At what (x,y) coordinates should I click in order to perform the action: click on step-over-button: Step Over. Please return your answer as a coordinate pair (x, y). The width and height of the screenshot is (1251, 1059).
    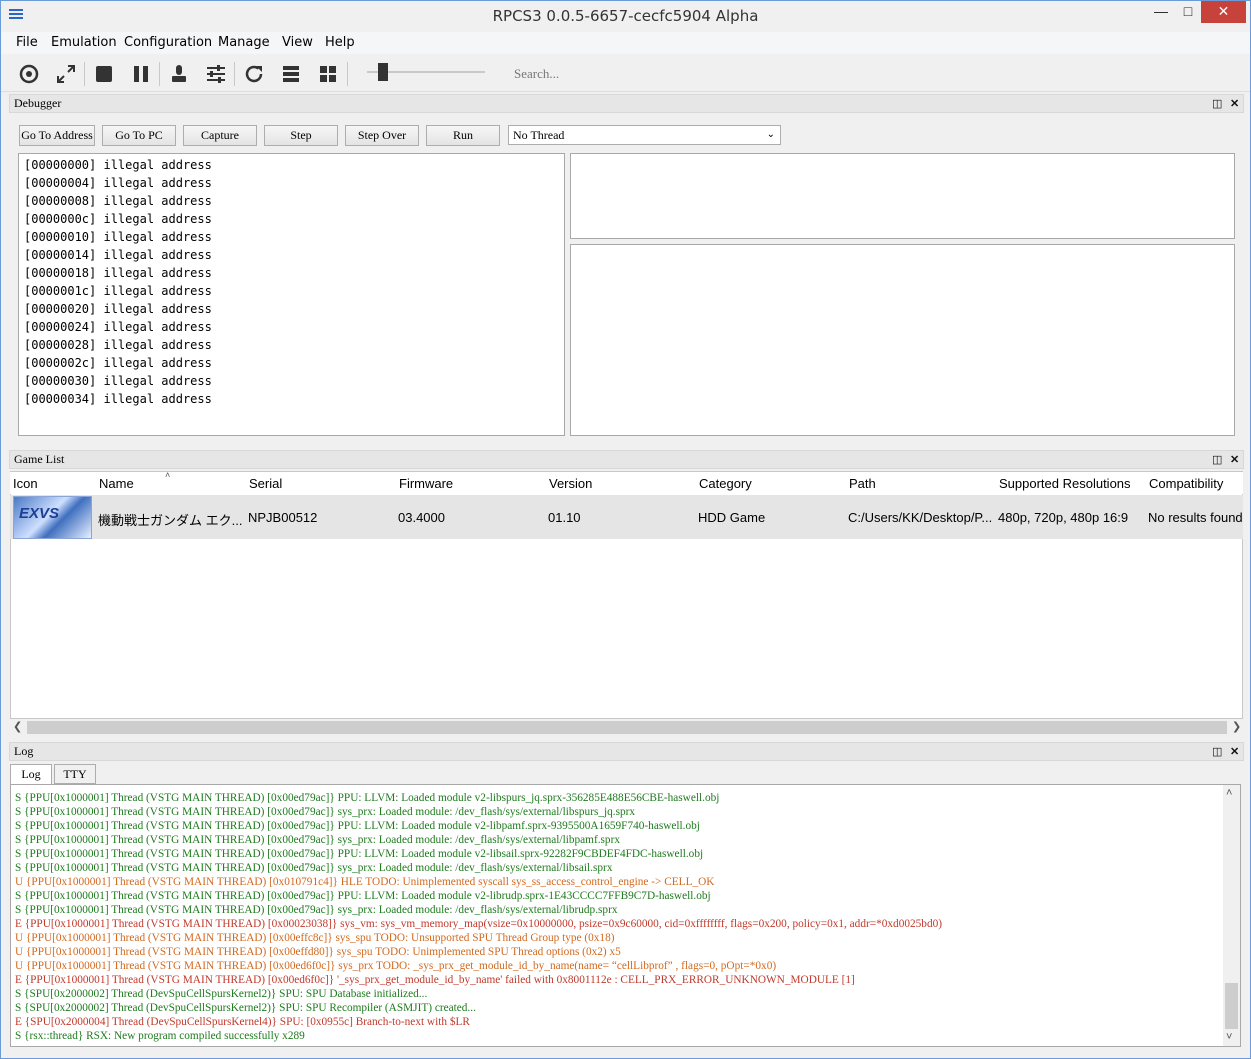
    Looking at the image, I should click on (382, 135).